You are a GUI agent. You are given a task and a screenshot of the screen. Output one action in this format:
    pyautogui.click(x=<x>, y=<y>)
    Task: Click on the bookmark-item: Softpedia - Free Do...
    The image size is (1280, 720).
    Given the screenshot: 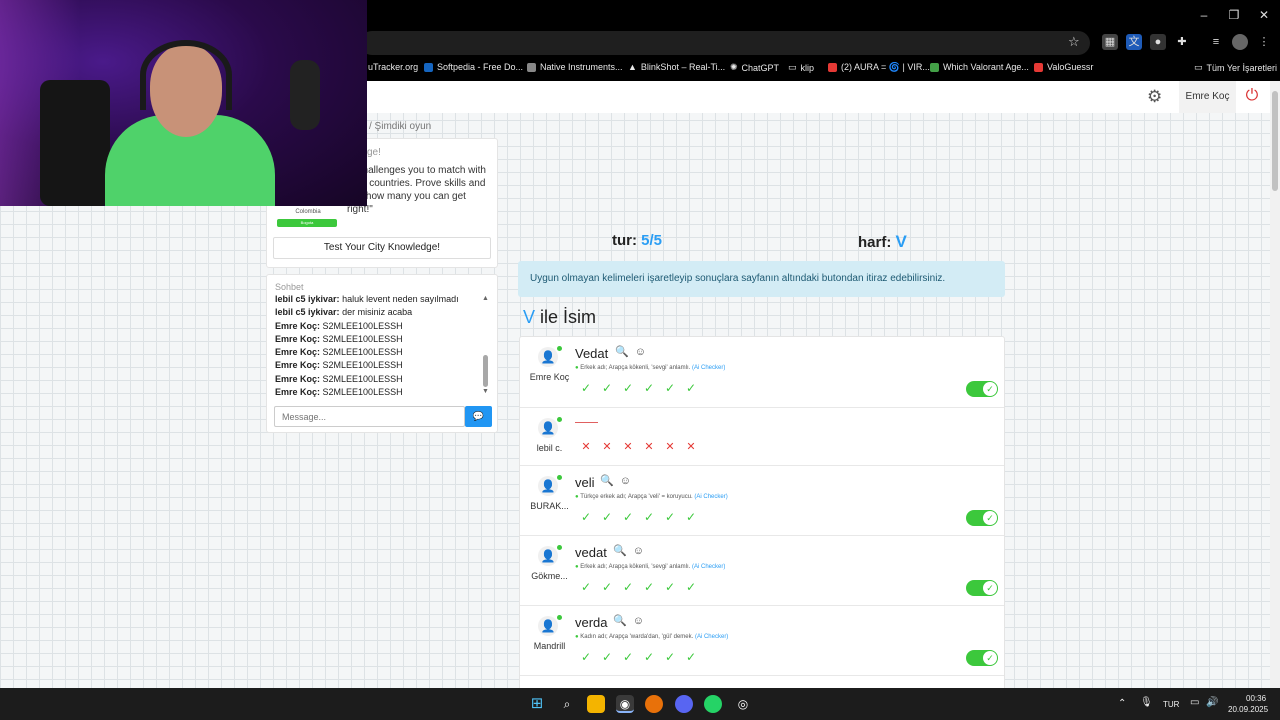 What is the action you would take?
    pyautogui.click(x=473, y=67)
    